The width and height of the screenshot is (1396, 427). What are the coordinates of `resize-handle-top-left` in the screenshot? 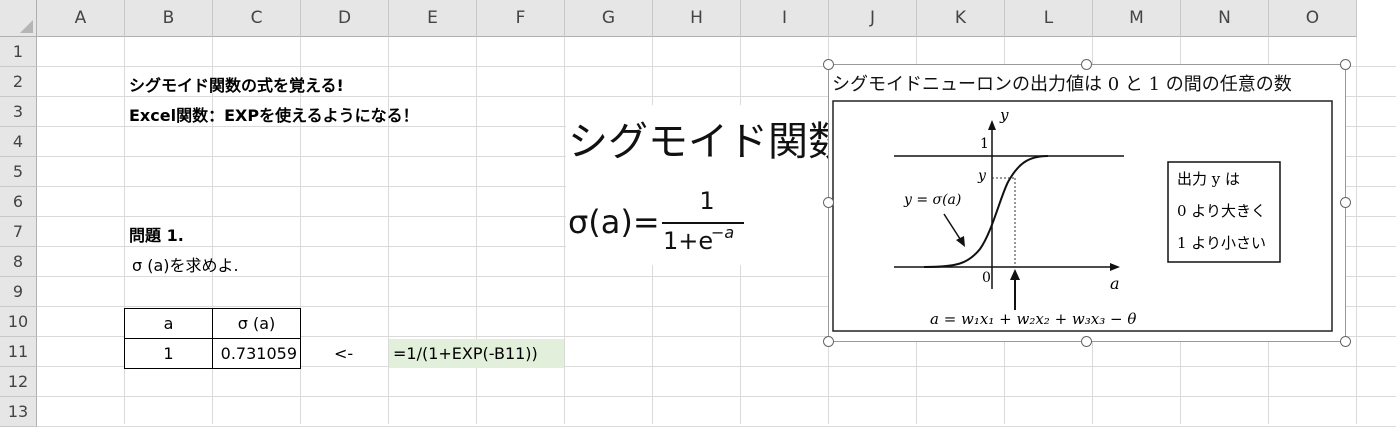 It's located at (828, 64).